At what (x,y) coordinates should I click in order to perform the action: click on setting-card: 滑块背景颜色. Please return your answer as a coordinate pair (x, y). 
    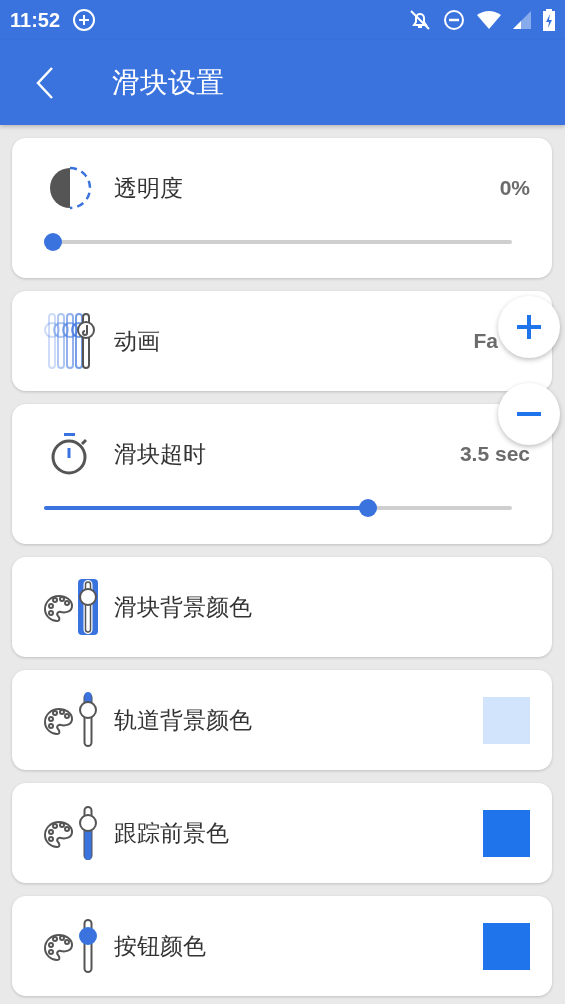
    Looking at the image, I should click on (282, 607).